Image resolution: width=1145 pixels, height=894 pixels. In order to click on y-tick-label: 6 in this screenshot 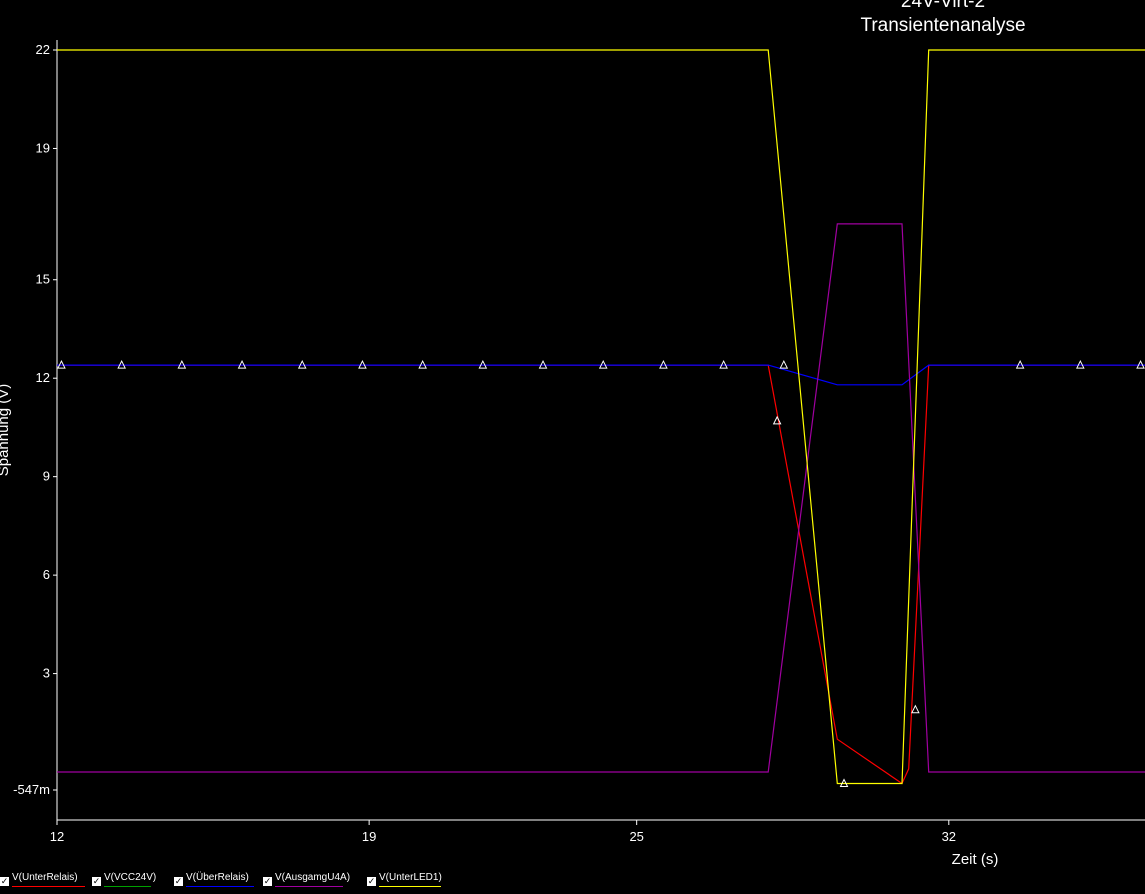, I will do `click(46, 574)`.